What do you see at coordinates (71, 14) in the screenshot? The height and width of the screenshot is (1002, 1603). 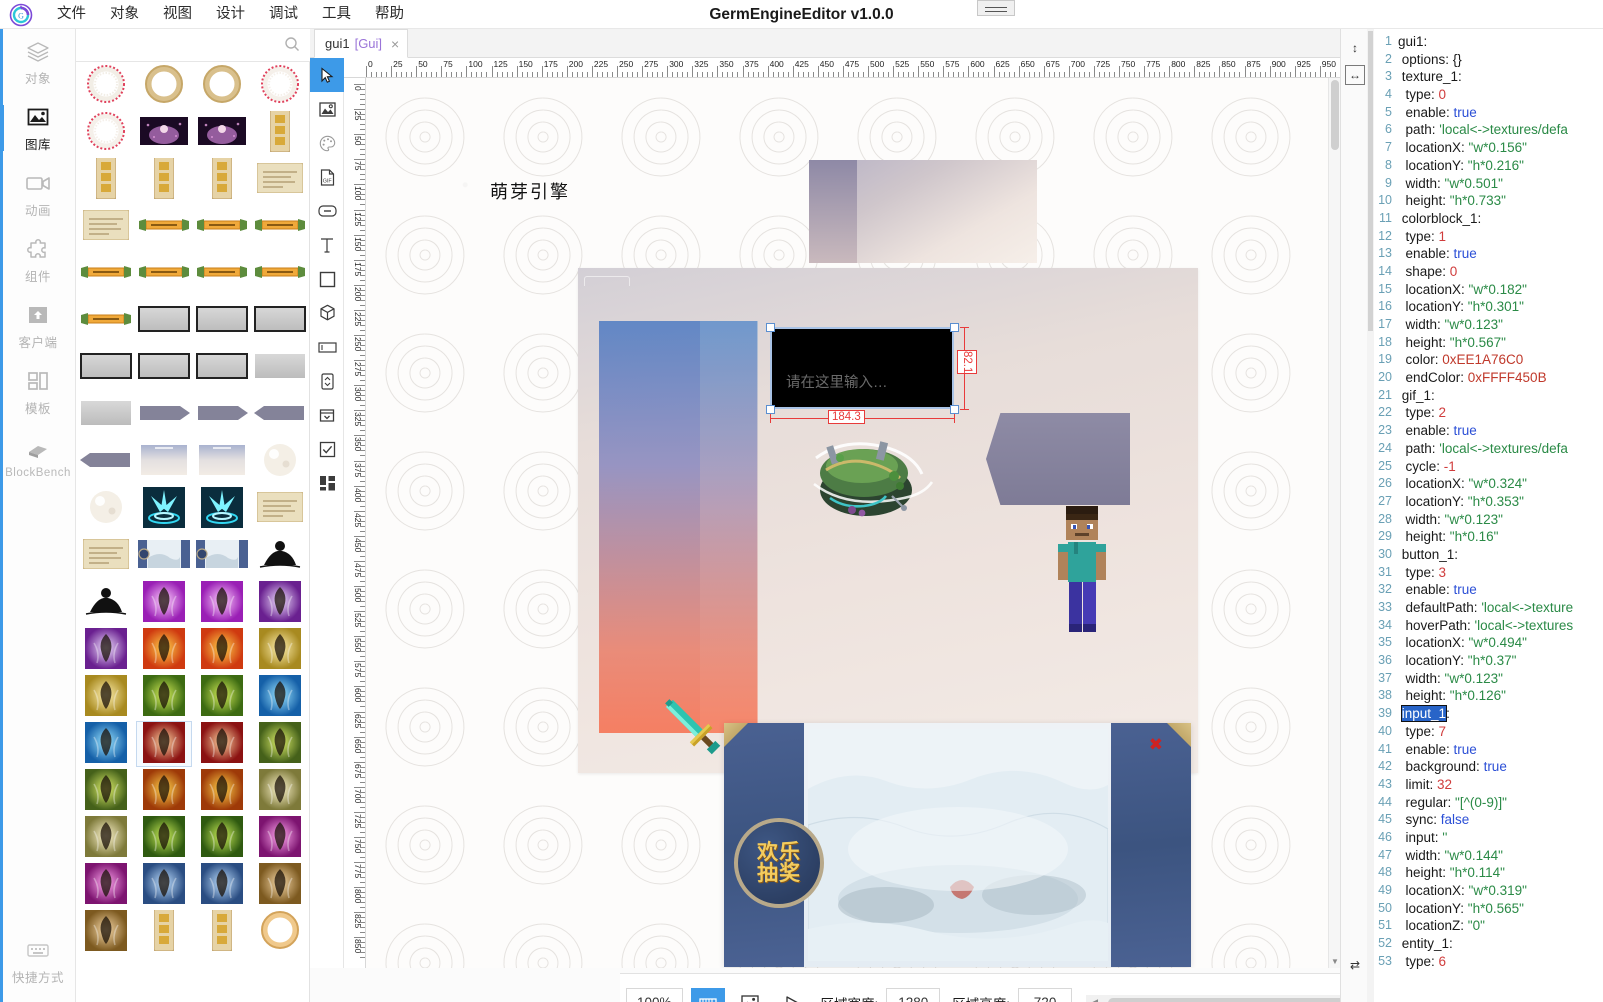 I see `menu-file: 文件` at bounding box center [71, 14].